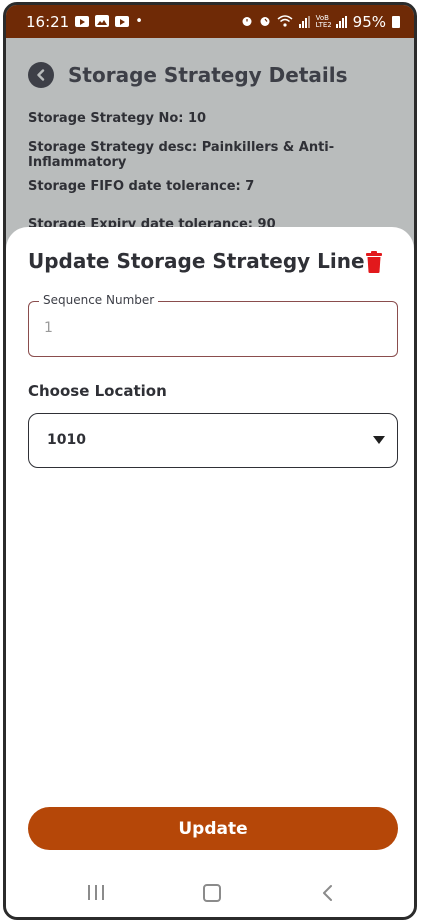  What do you see at coordinates (396, 21) in the screenshot?
I see `battery-icon` at bounding box center [396, 21].